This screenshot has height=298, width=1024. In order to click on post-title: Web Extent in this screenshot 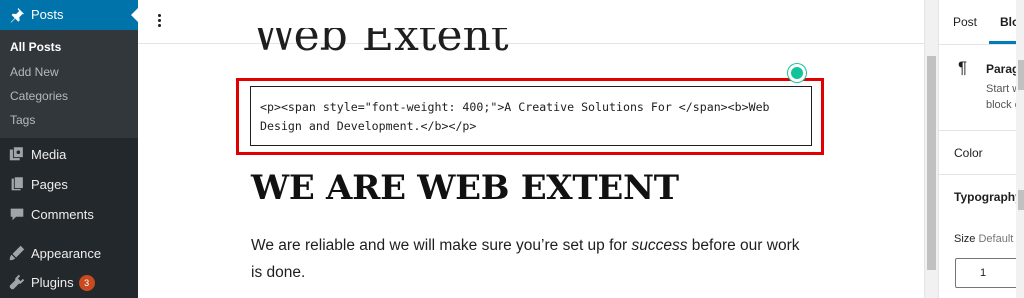, I will do `click(452, 43)`.